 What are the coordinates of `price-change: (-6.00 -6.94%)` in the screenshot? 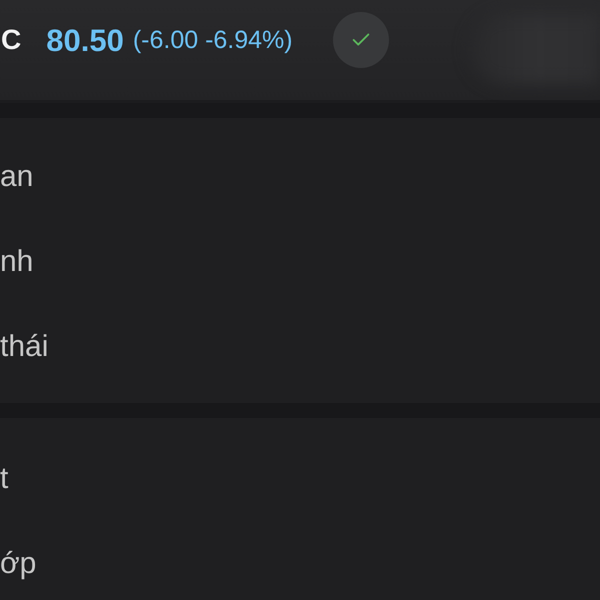 It's located at (212, 40).